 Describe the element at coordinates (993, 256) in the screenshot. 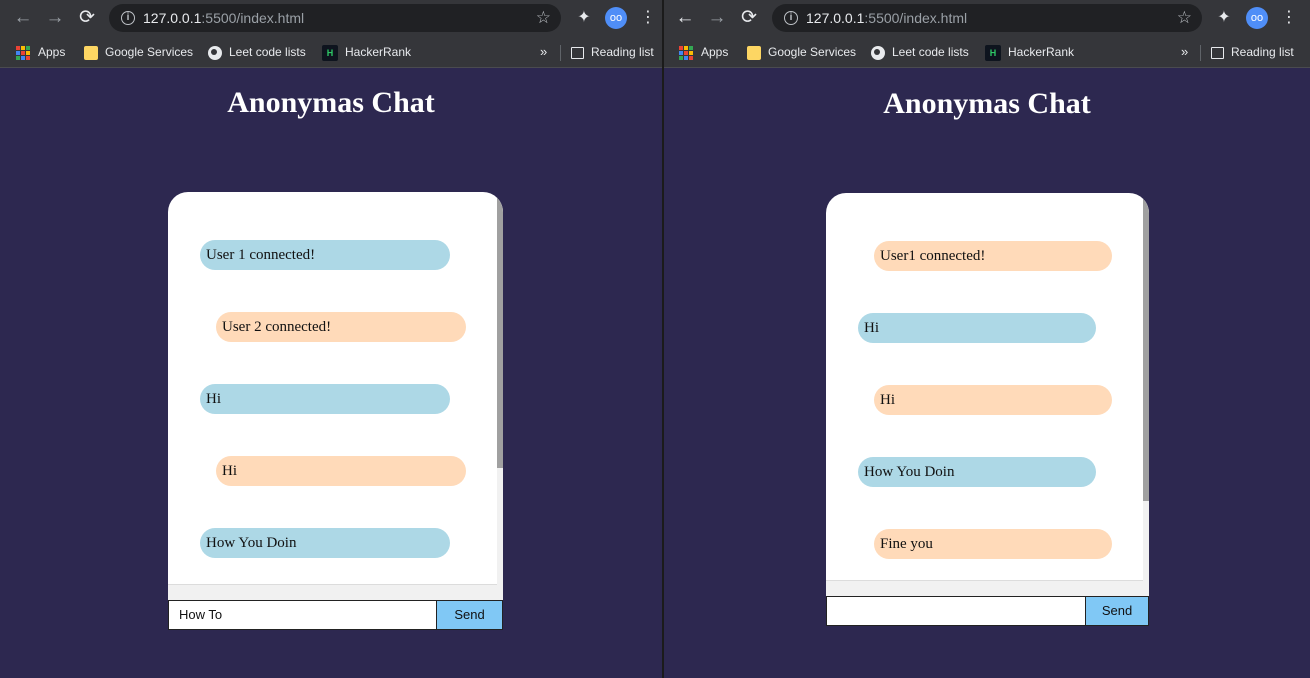

I see `chat-message: User1 connected!` at that location.